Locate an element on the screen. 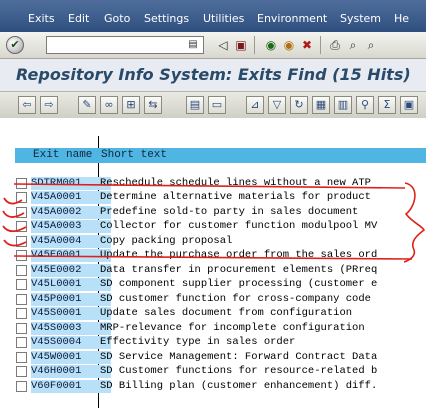 This screenshot has height=408, width=426. menu-edit: Edit is located at coordinates (78, 19).